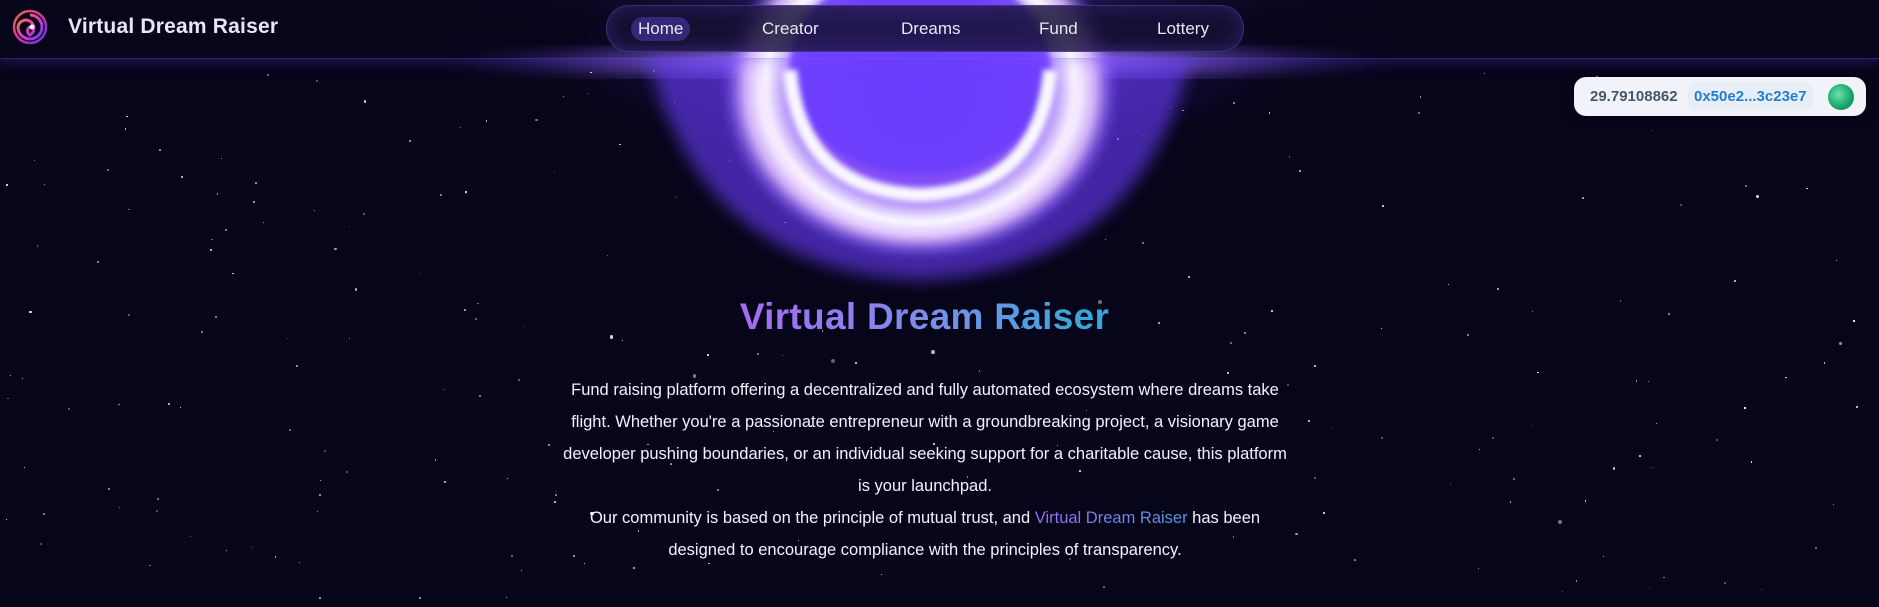 This screenshot has height=607, width=1879. What do you see at coordinates (1058, 29) in the screenshot?
I see `nav-fund: Fund` at bounding box center [1058, 29].